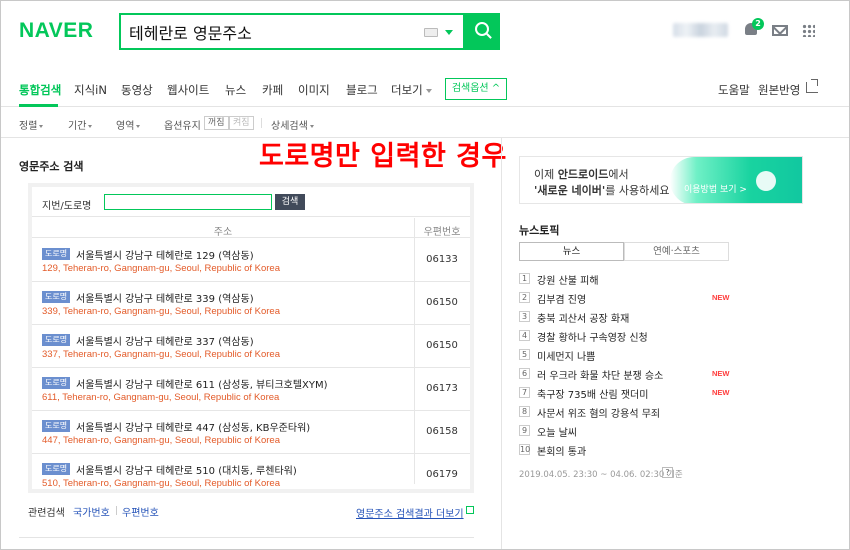 The width and height of the screenshot is (850, 550). Describe the element at coordinates (780, 30) in the screenshot. I see `mail-icon` at that location.